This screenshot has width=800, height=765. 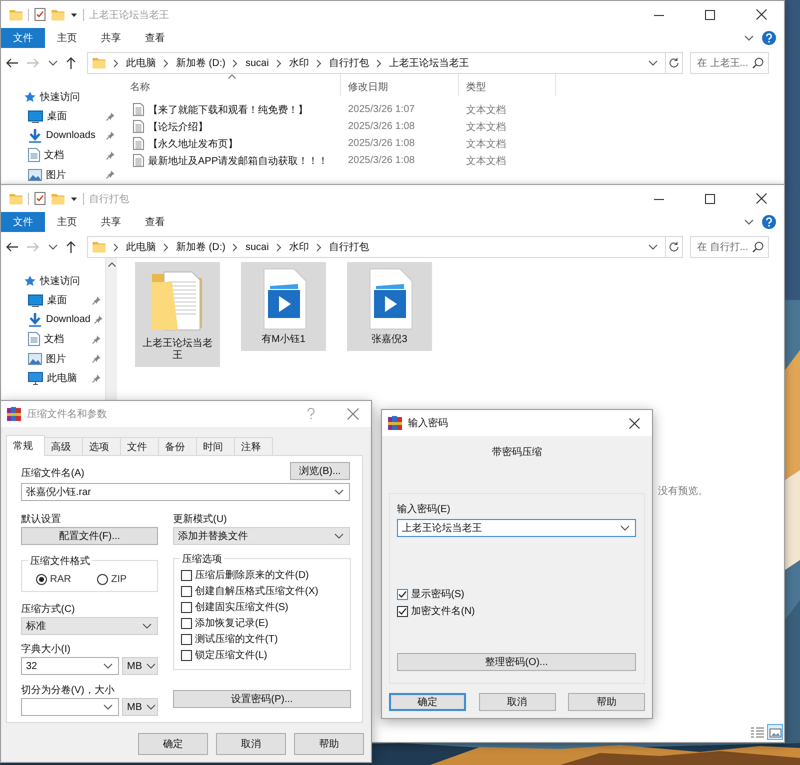 I want to click on address-bar: 此电脑 新加卷 (D:) sucai 水印 自行打包, so click(x=385, y=247).